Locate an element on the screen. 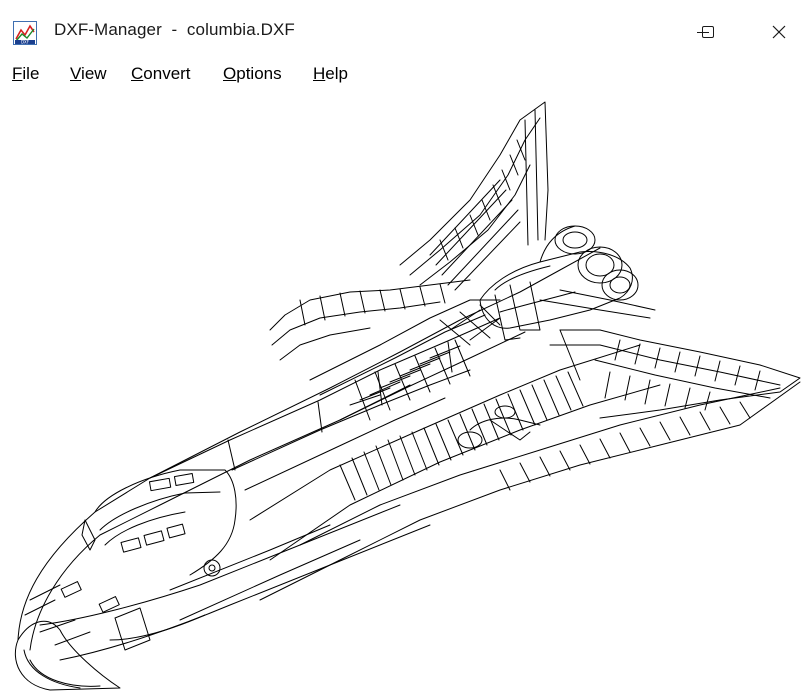  tail-fin-grid is located at coordinates (477, 215).